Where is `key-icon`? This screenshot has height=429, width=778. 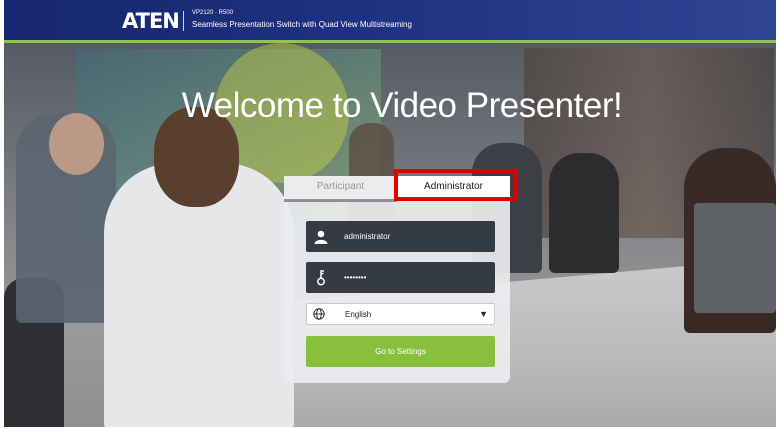 key-icon is located at coordinates (320, 277).